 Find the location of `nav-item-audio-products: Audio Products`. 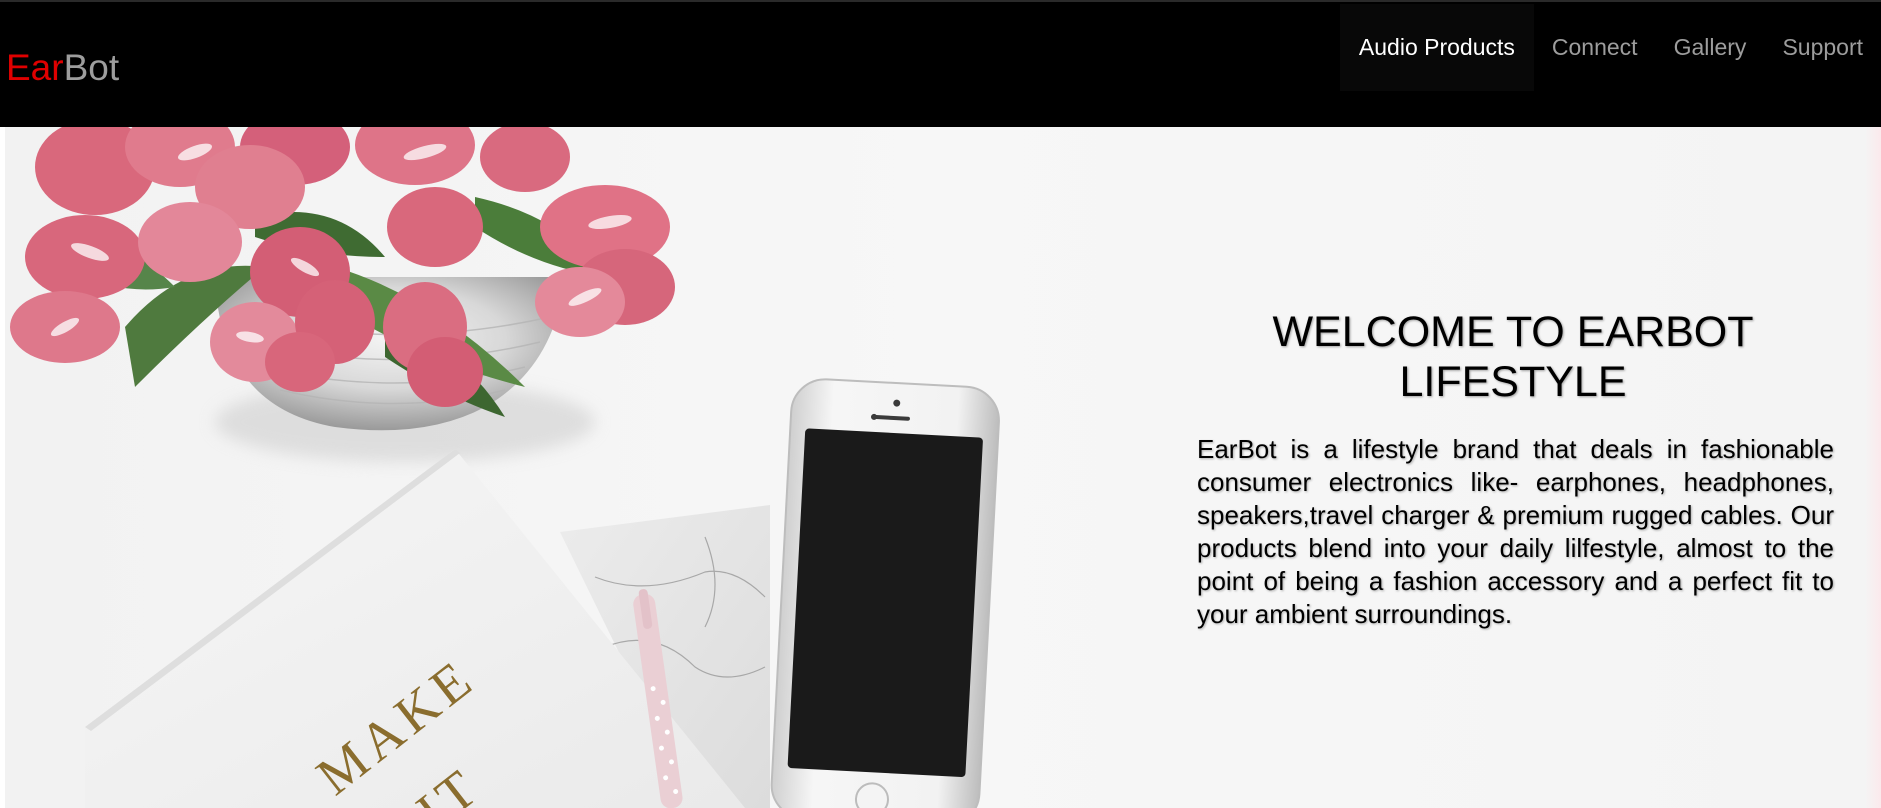

nav-item-audio-products: Audio Products is located at coordinates (1436, 47).